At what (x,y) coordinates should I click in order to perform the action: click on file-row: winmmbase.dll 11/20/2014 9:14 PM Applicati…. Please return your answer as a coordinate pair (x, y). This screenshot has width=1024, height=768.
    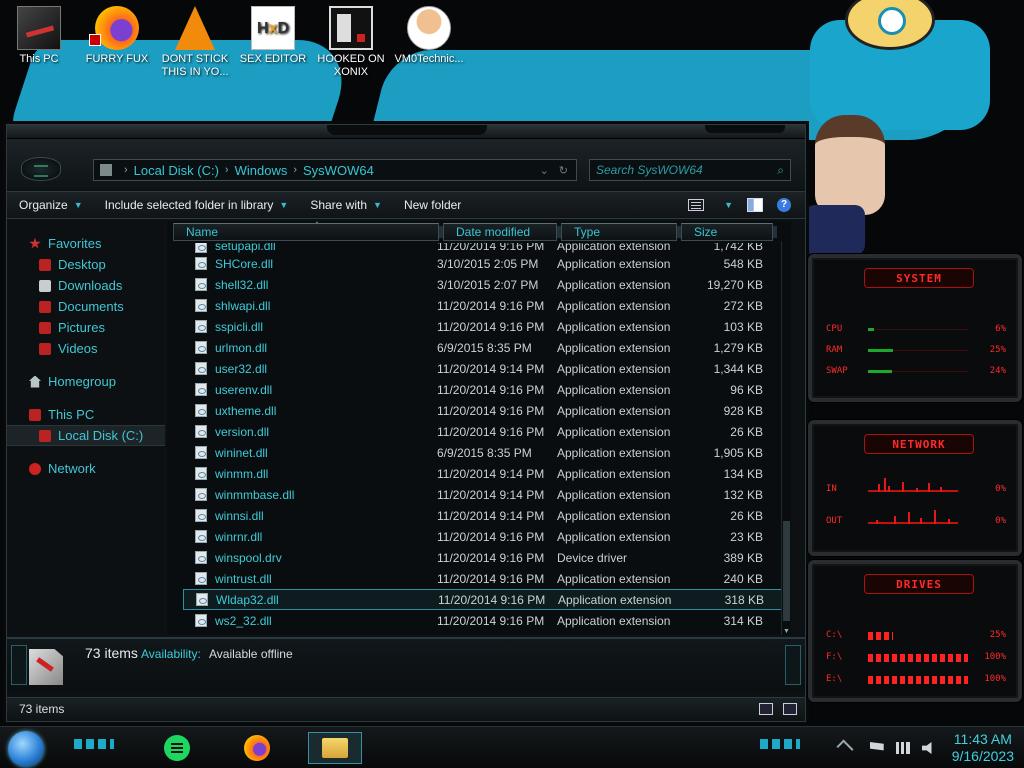
    Looking at the image, I should click on (483, 494).